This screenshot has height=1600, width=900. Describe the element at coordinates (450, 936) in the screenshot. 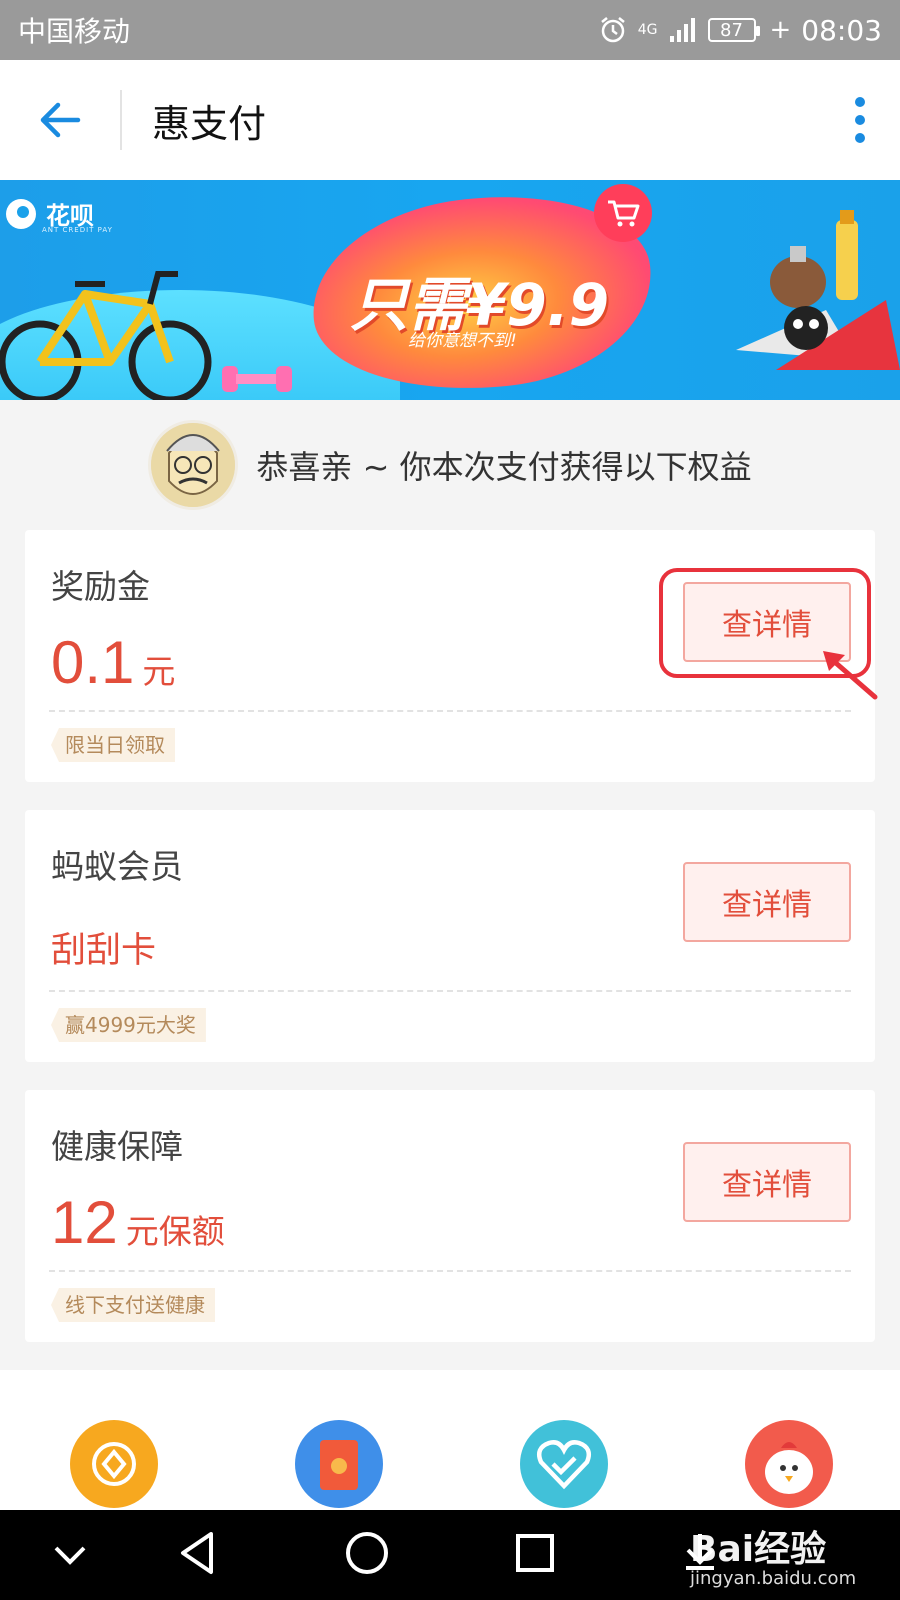

I see `reward-card-member: 蚂蚁会员 刮刮卡 查详情 赢4999元大奖` at that location.